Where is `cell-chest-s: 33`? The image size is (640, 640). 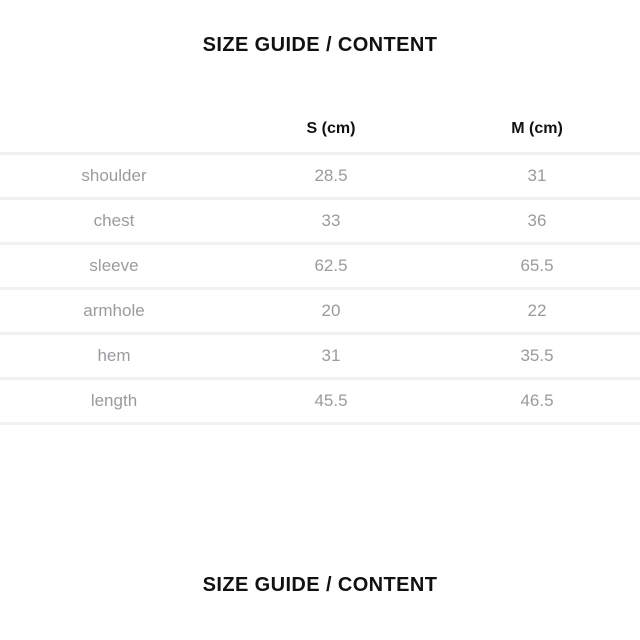
cell-chest-s: 33 is located at coordinates (331, 220).